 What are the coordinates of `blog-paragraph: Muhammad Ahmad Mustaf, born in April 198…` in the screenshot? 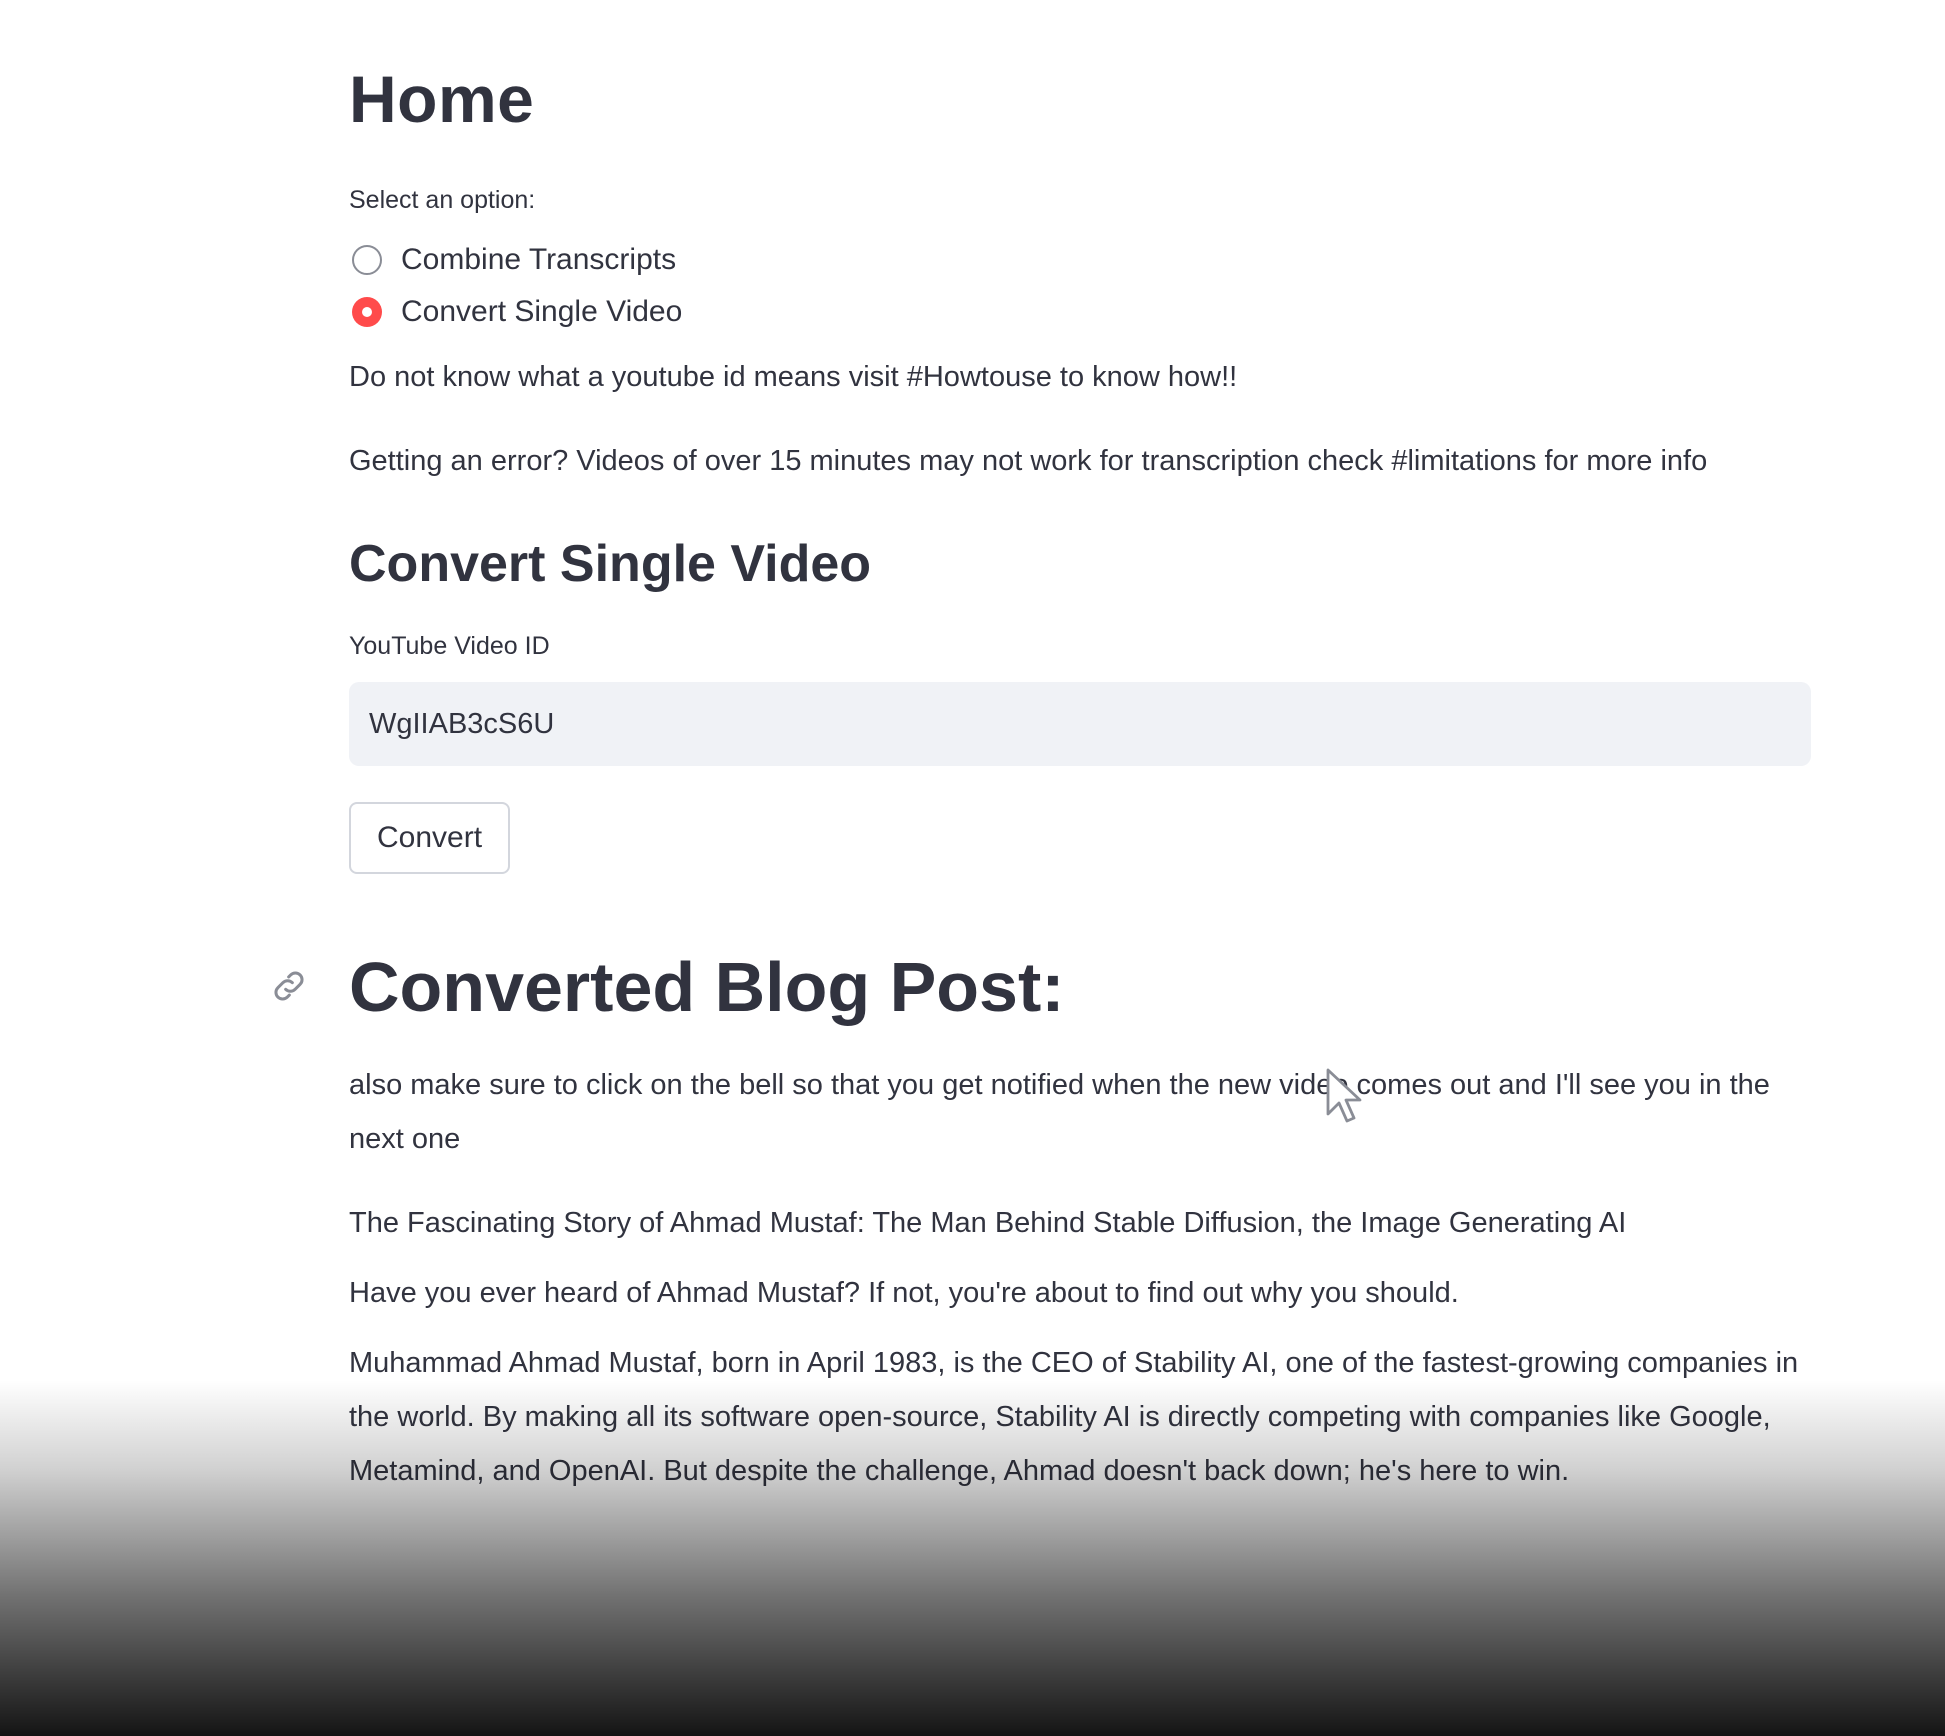 It's located at (1074, 1417).